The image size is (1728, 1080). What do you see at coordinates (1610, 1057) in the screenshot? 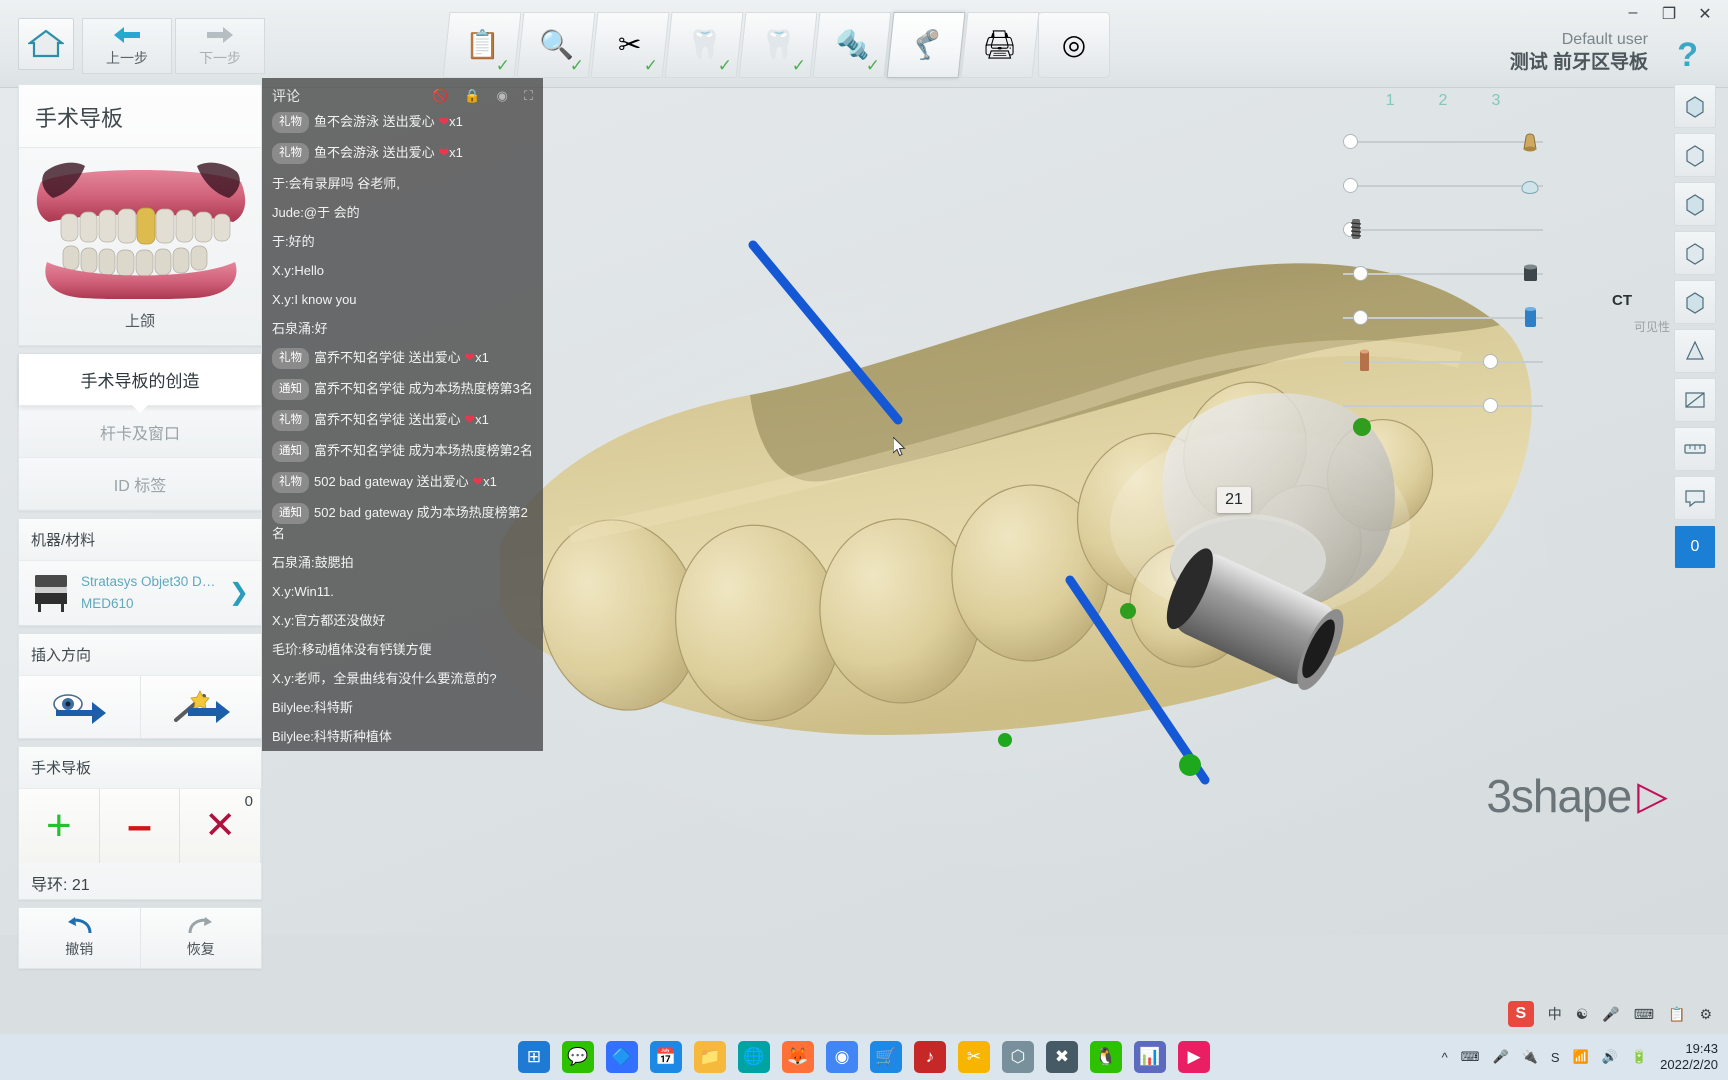
I see `volume-icon: 🔊` at bounding box center [1610, 1057].